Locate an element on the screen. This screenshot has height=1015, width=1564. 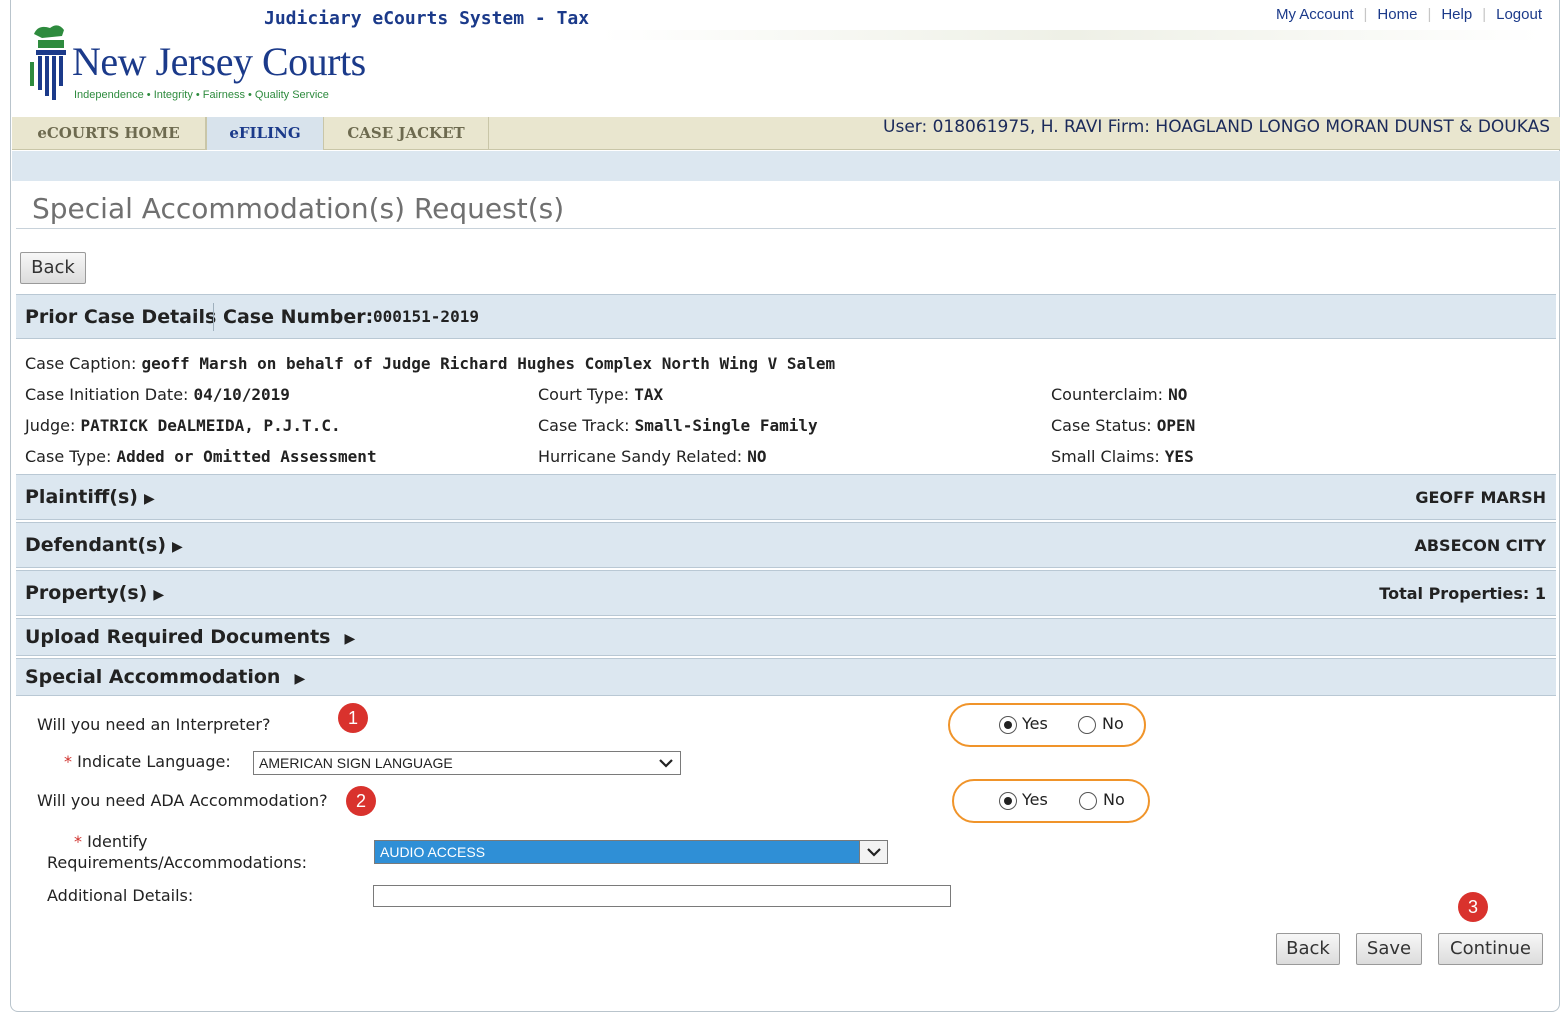
interpreter-no-radio is located at coordinates (1087, 725).